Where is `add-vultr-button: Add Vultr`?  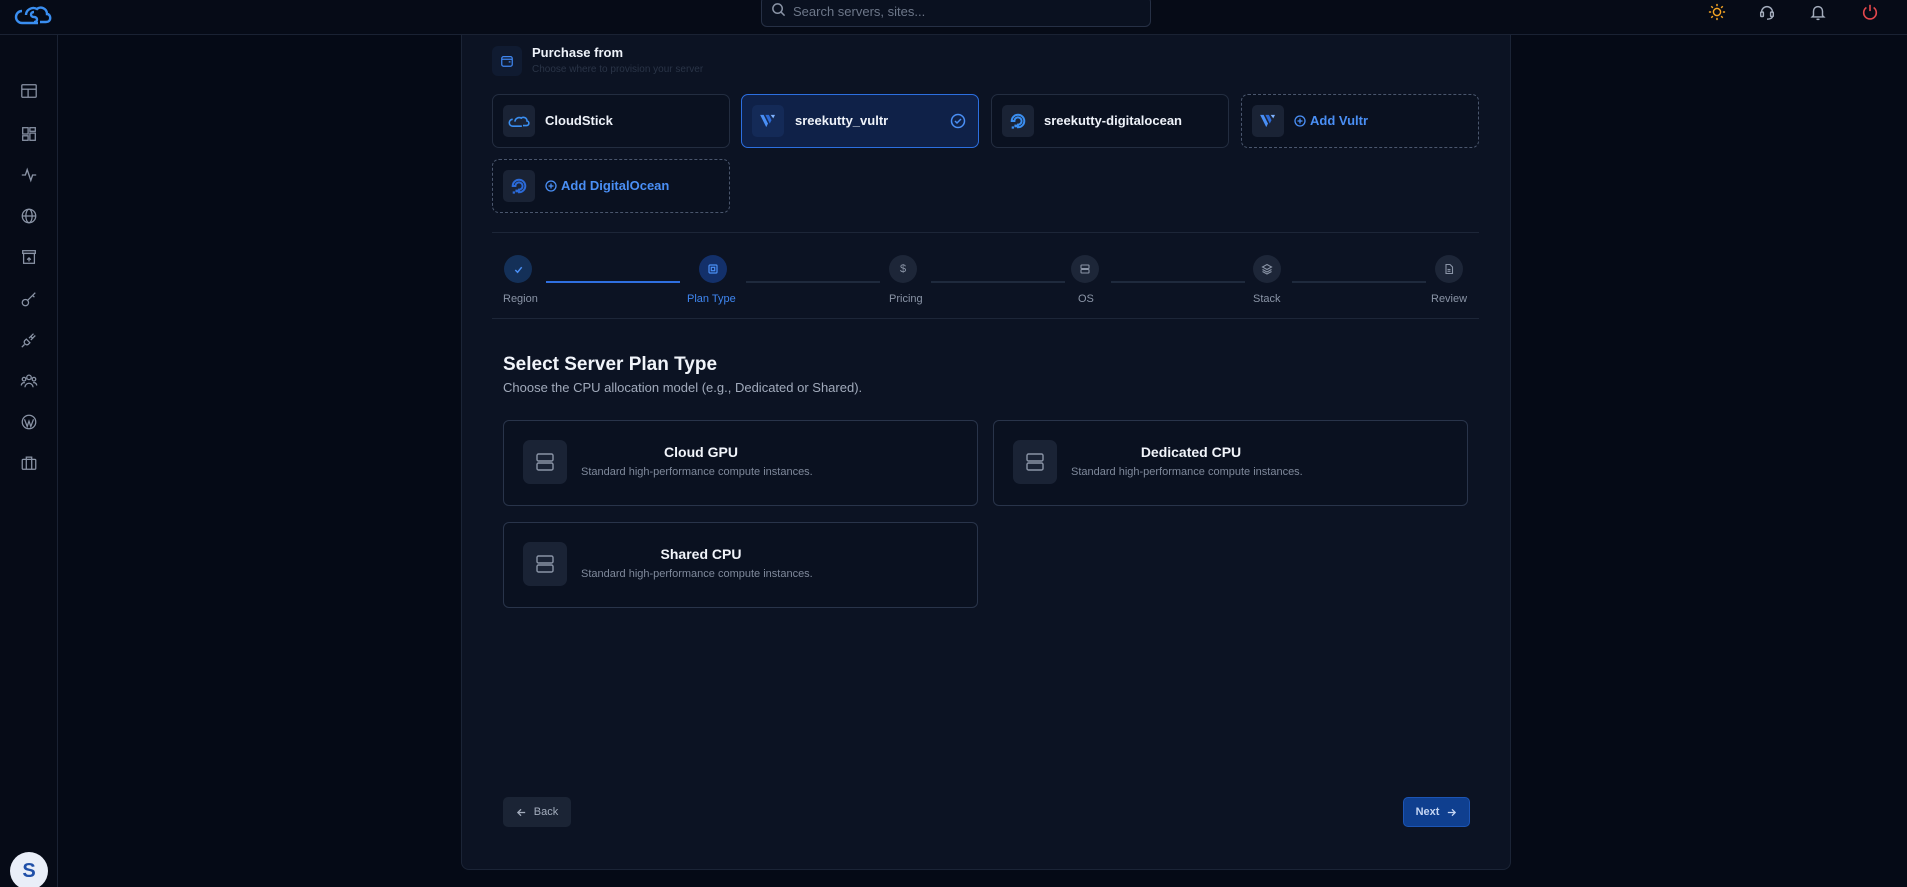 add-vultr-button: Add Vultr is located at coordinates (1360, 121).